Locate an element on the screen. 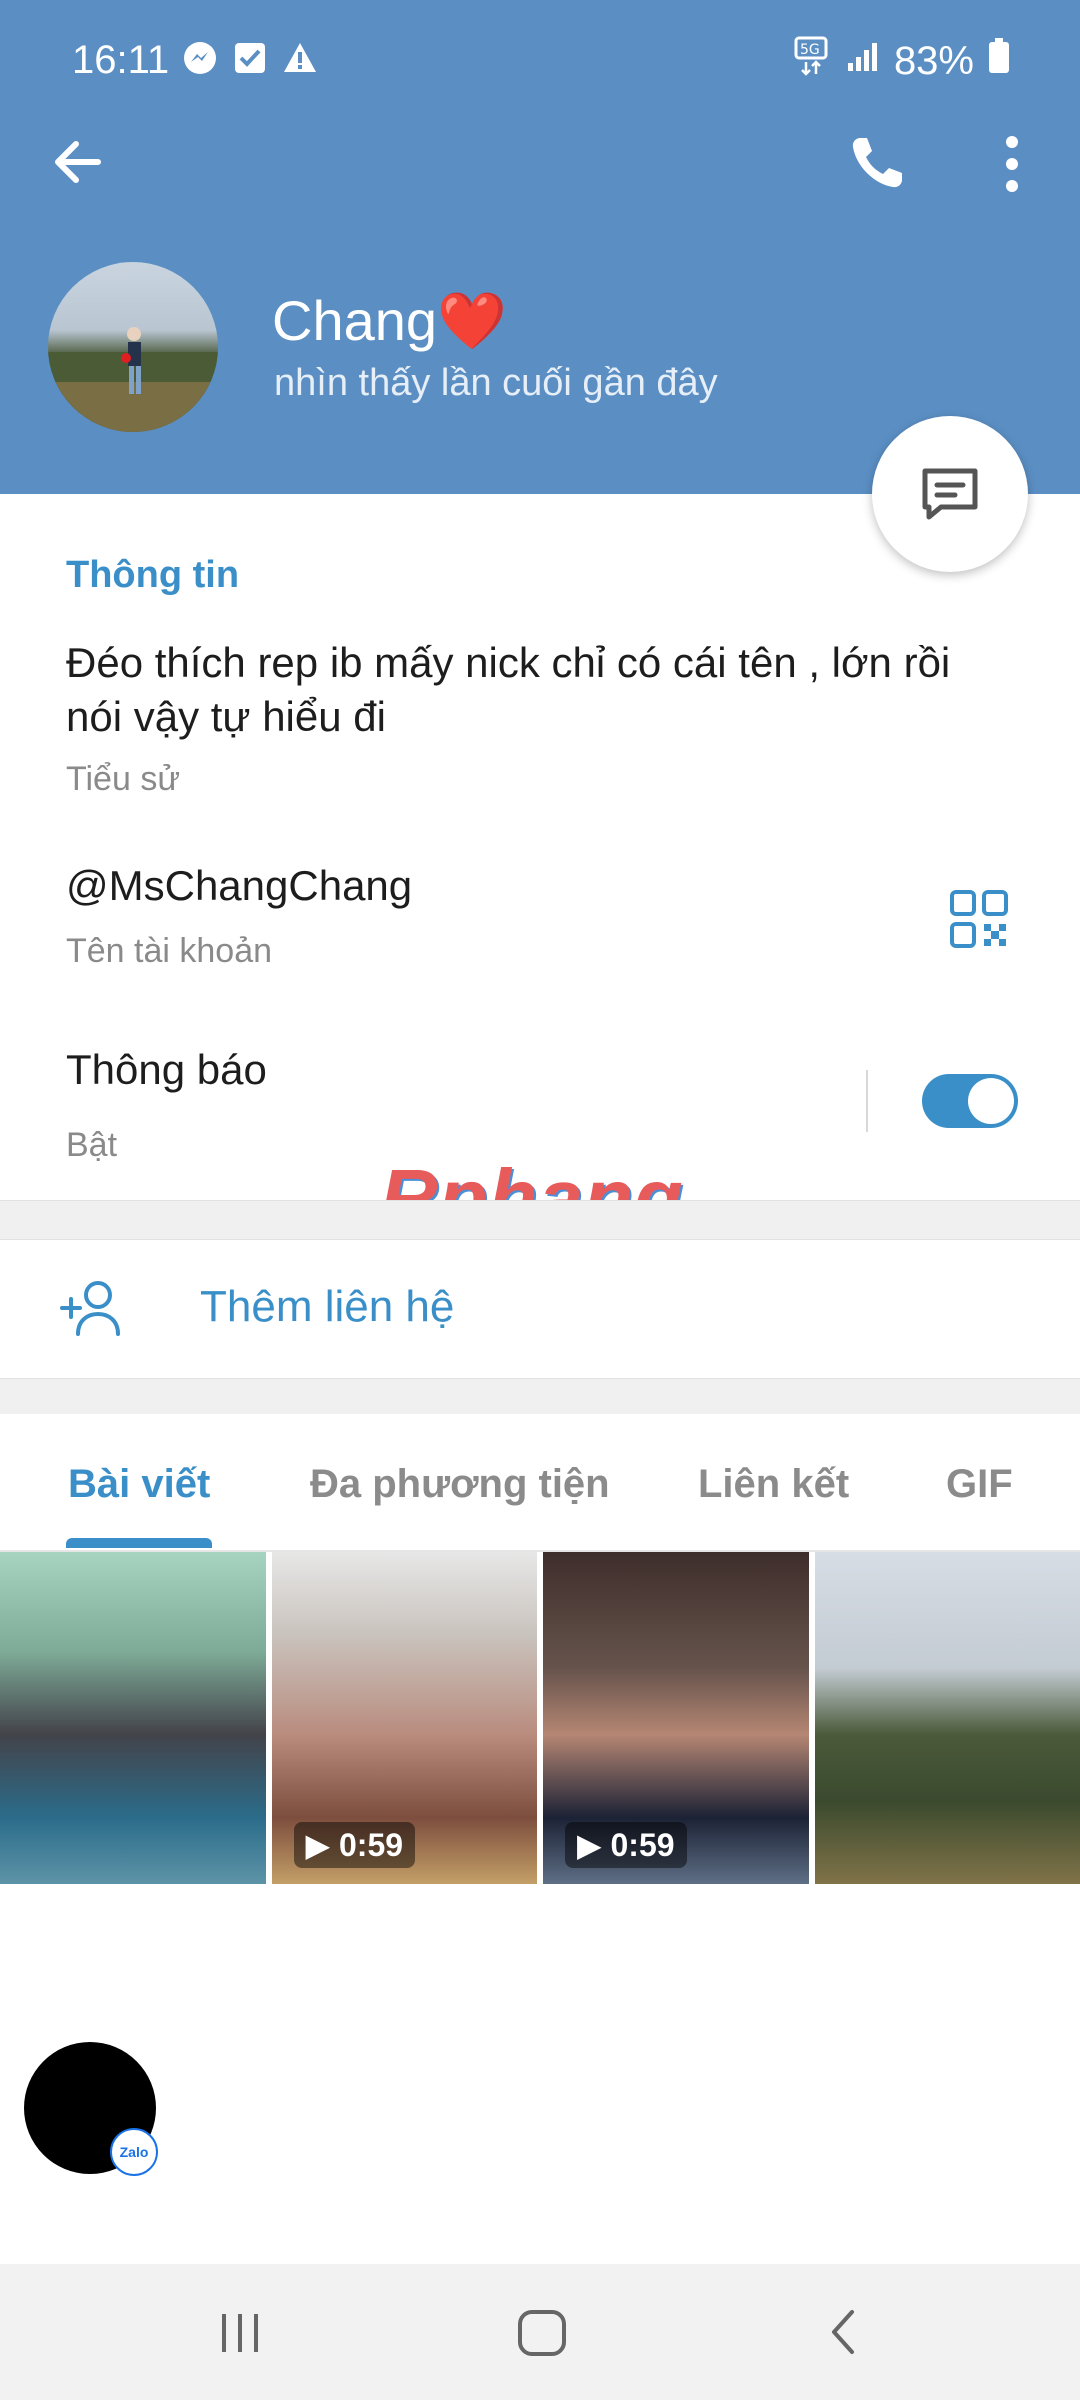 The image size is (1080, 2400). battery-percentage: 83% is located at coordinates (933, 60).